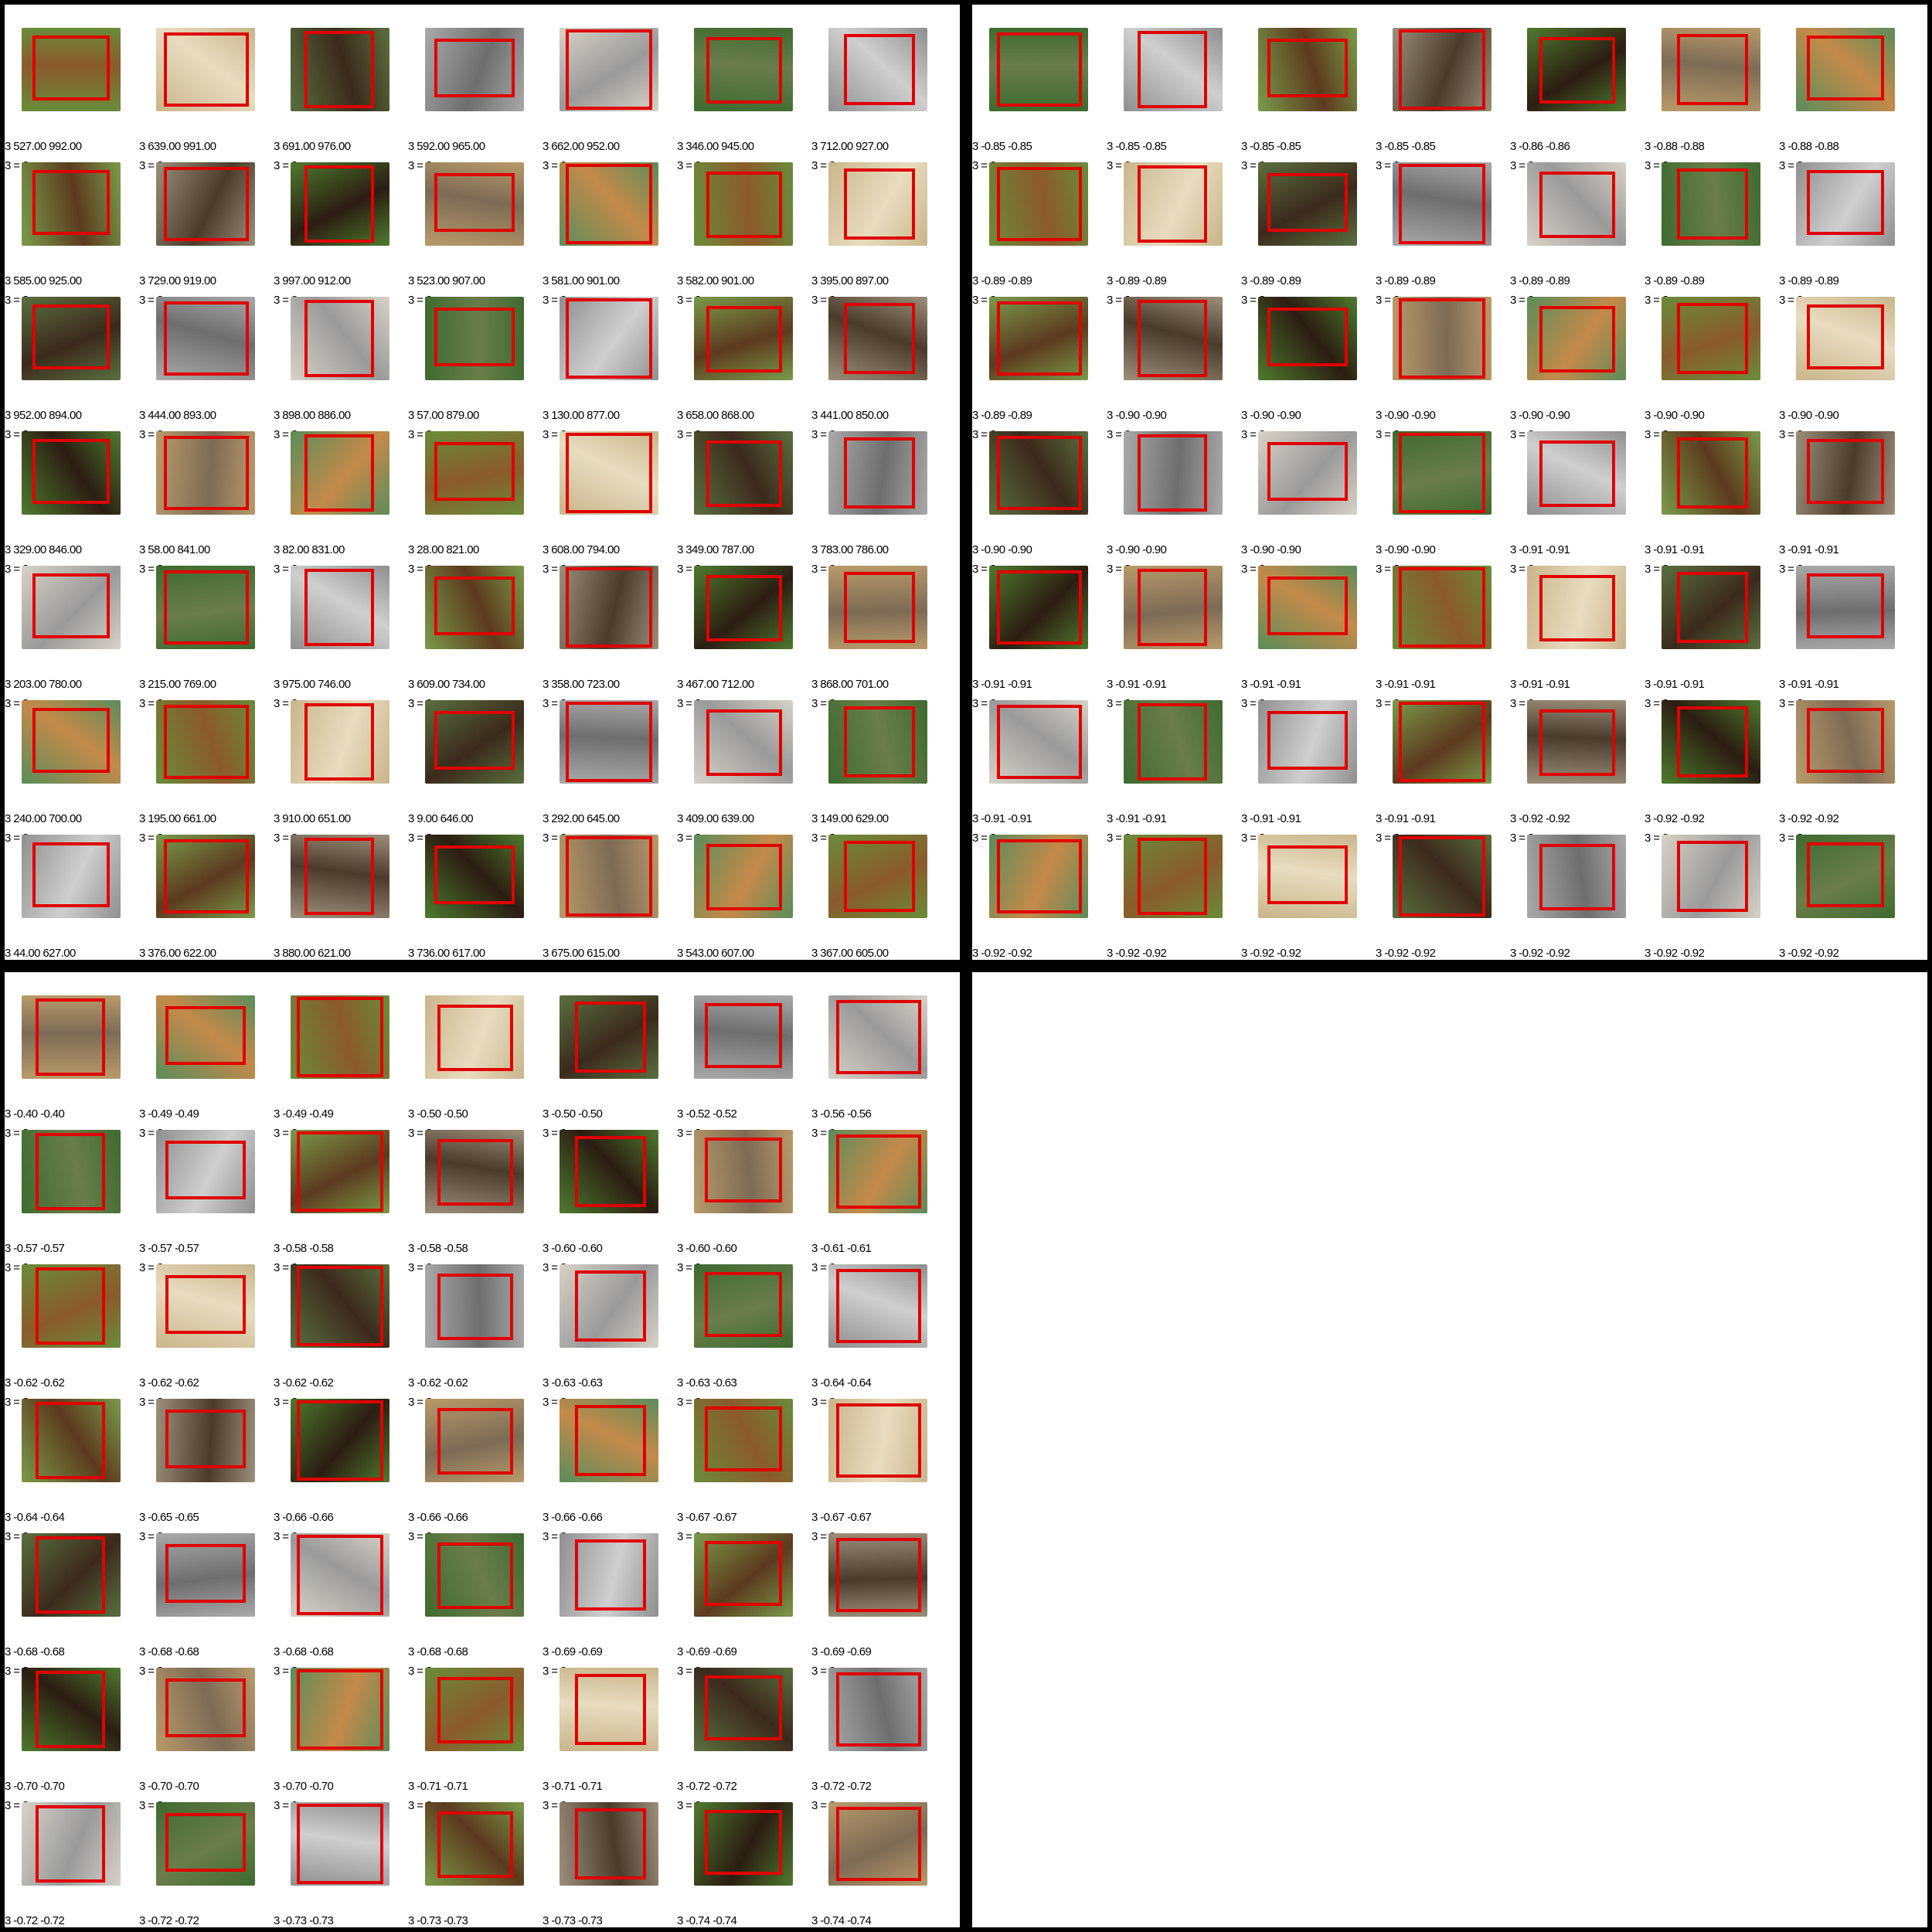 This screenshot has width=1932, height=1932. I want to click on result-cell: 3 -0.69 -0.69 3 = 3, so click(610, 1604).